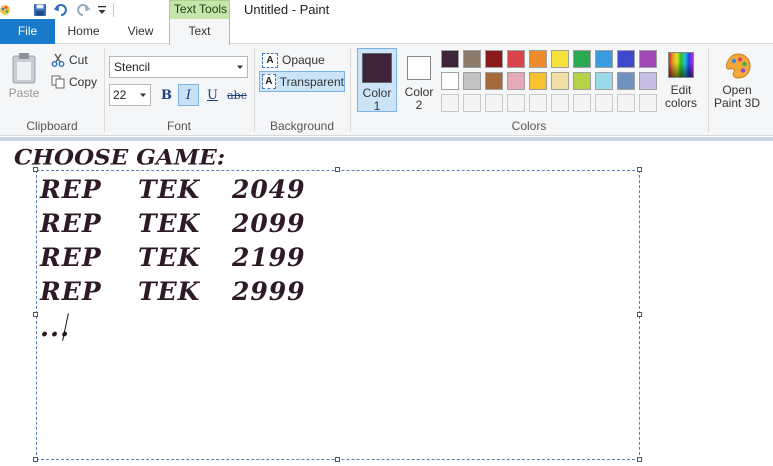 This screenshot has width=773, height=466. I want to click on cut-label: Cut, so click(78, 60).